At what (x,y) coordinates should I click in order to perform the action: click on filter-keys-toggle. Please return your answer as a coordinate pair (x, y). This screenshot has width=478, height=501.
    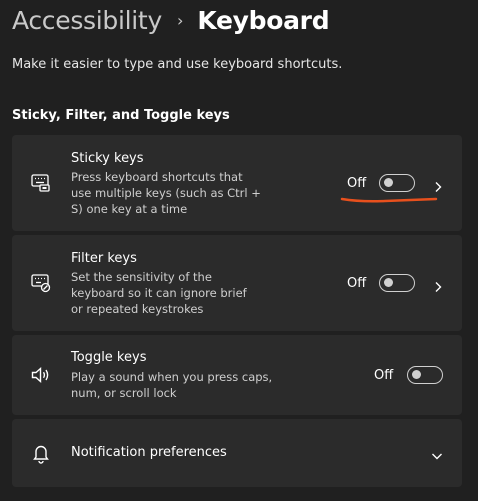
    Looking at the image, I should click on (397, 283).